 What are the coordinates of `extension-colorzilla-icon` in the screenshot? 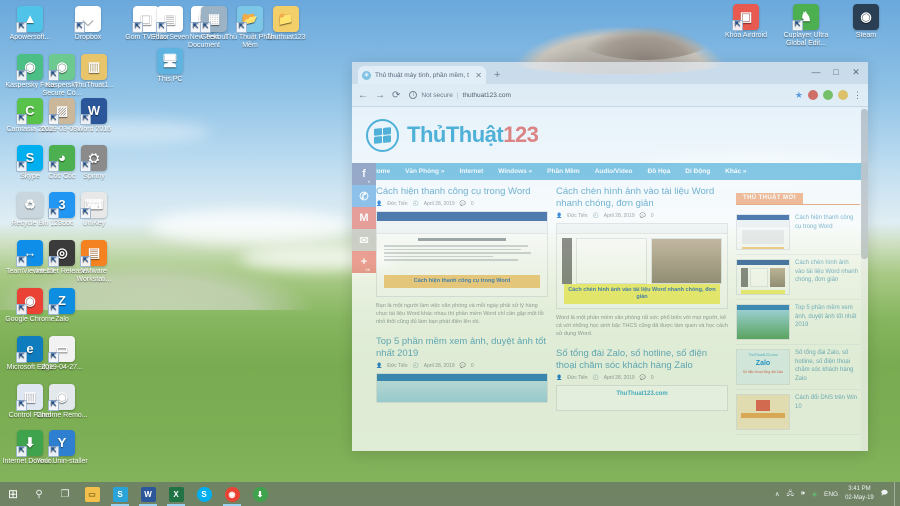 It's located at (828, 95).